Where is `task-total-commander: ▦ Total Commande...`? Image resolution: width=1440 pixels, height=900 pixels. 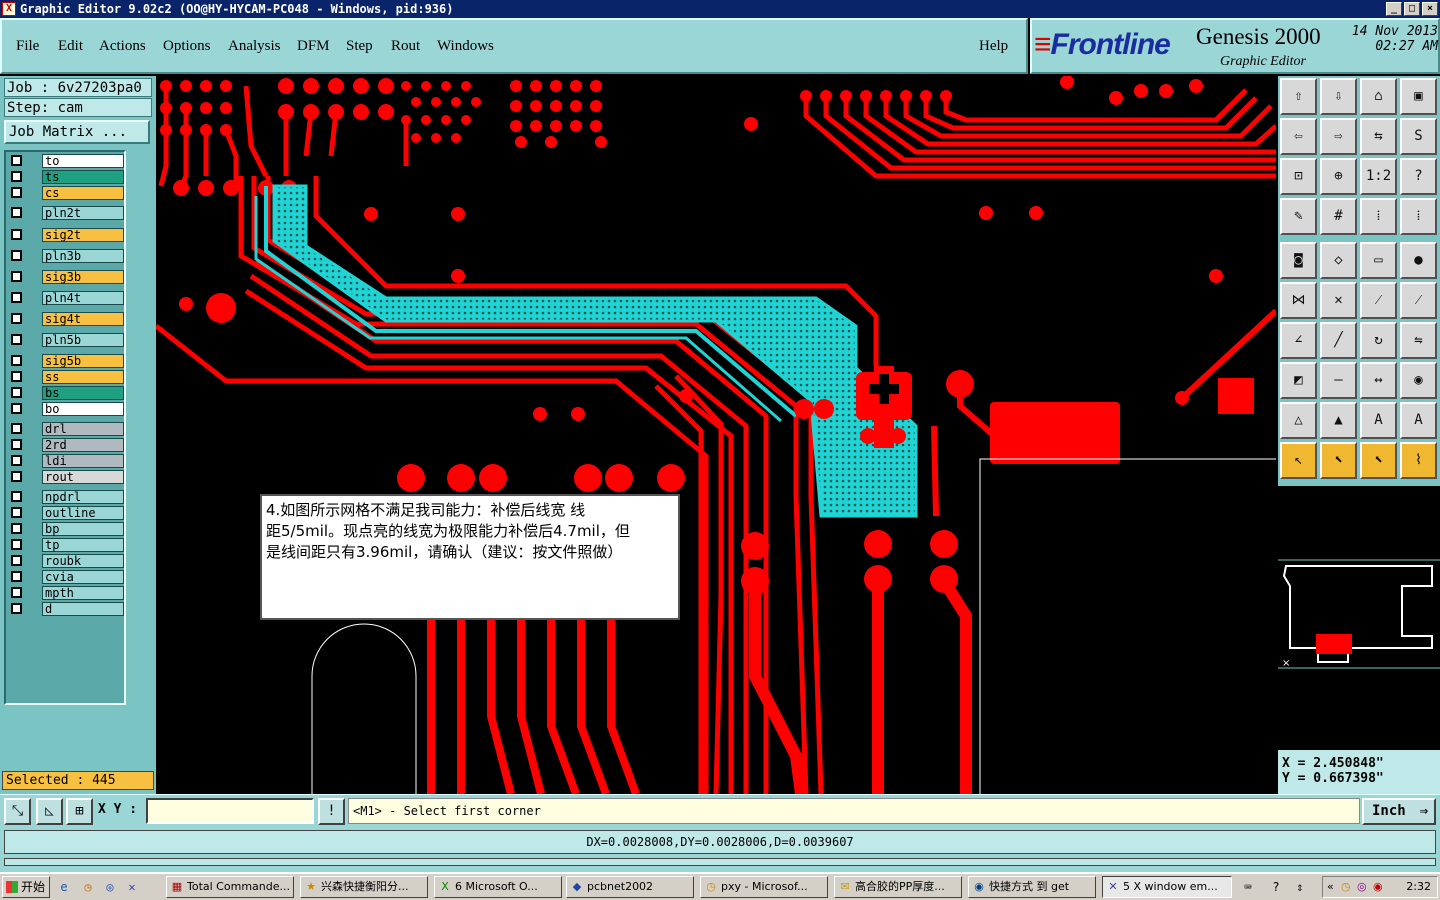
task-total-commander: ▦ Total Commande... is located at coordinates (230, 887).